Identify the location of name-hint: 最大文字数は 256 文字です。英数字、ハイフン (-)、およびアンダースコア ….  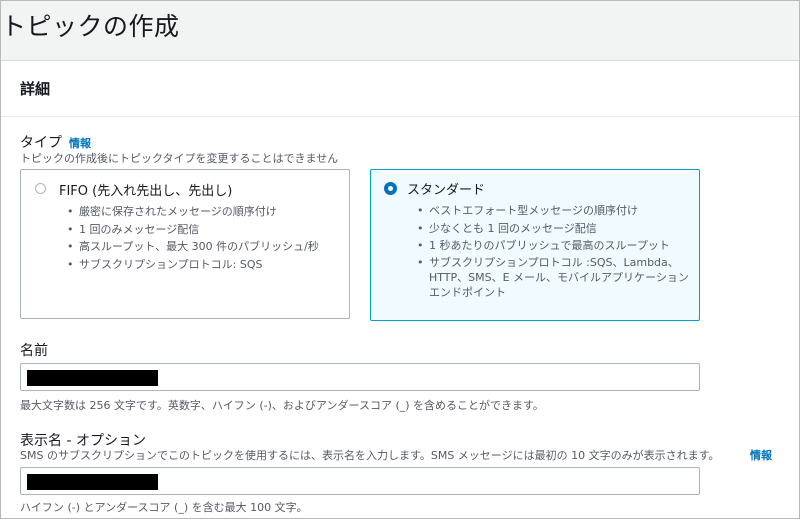
(282, 405).